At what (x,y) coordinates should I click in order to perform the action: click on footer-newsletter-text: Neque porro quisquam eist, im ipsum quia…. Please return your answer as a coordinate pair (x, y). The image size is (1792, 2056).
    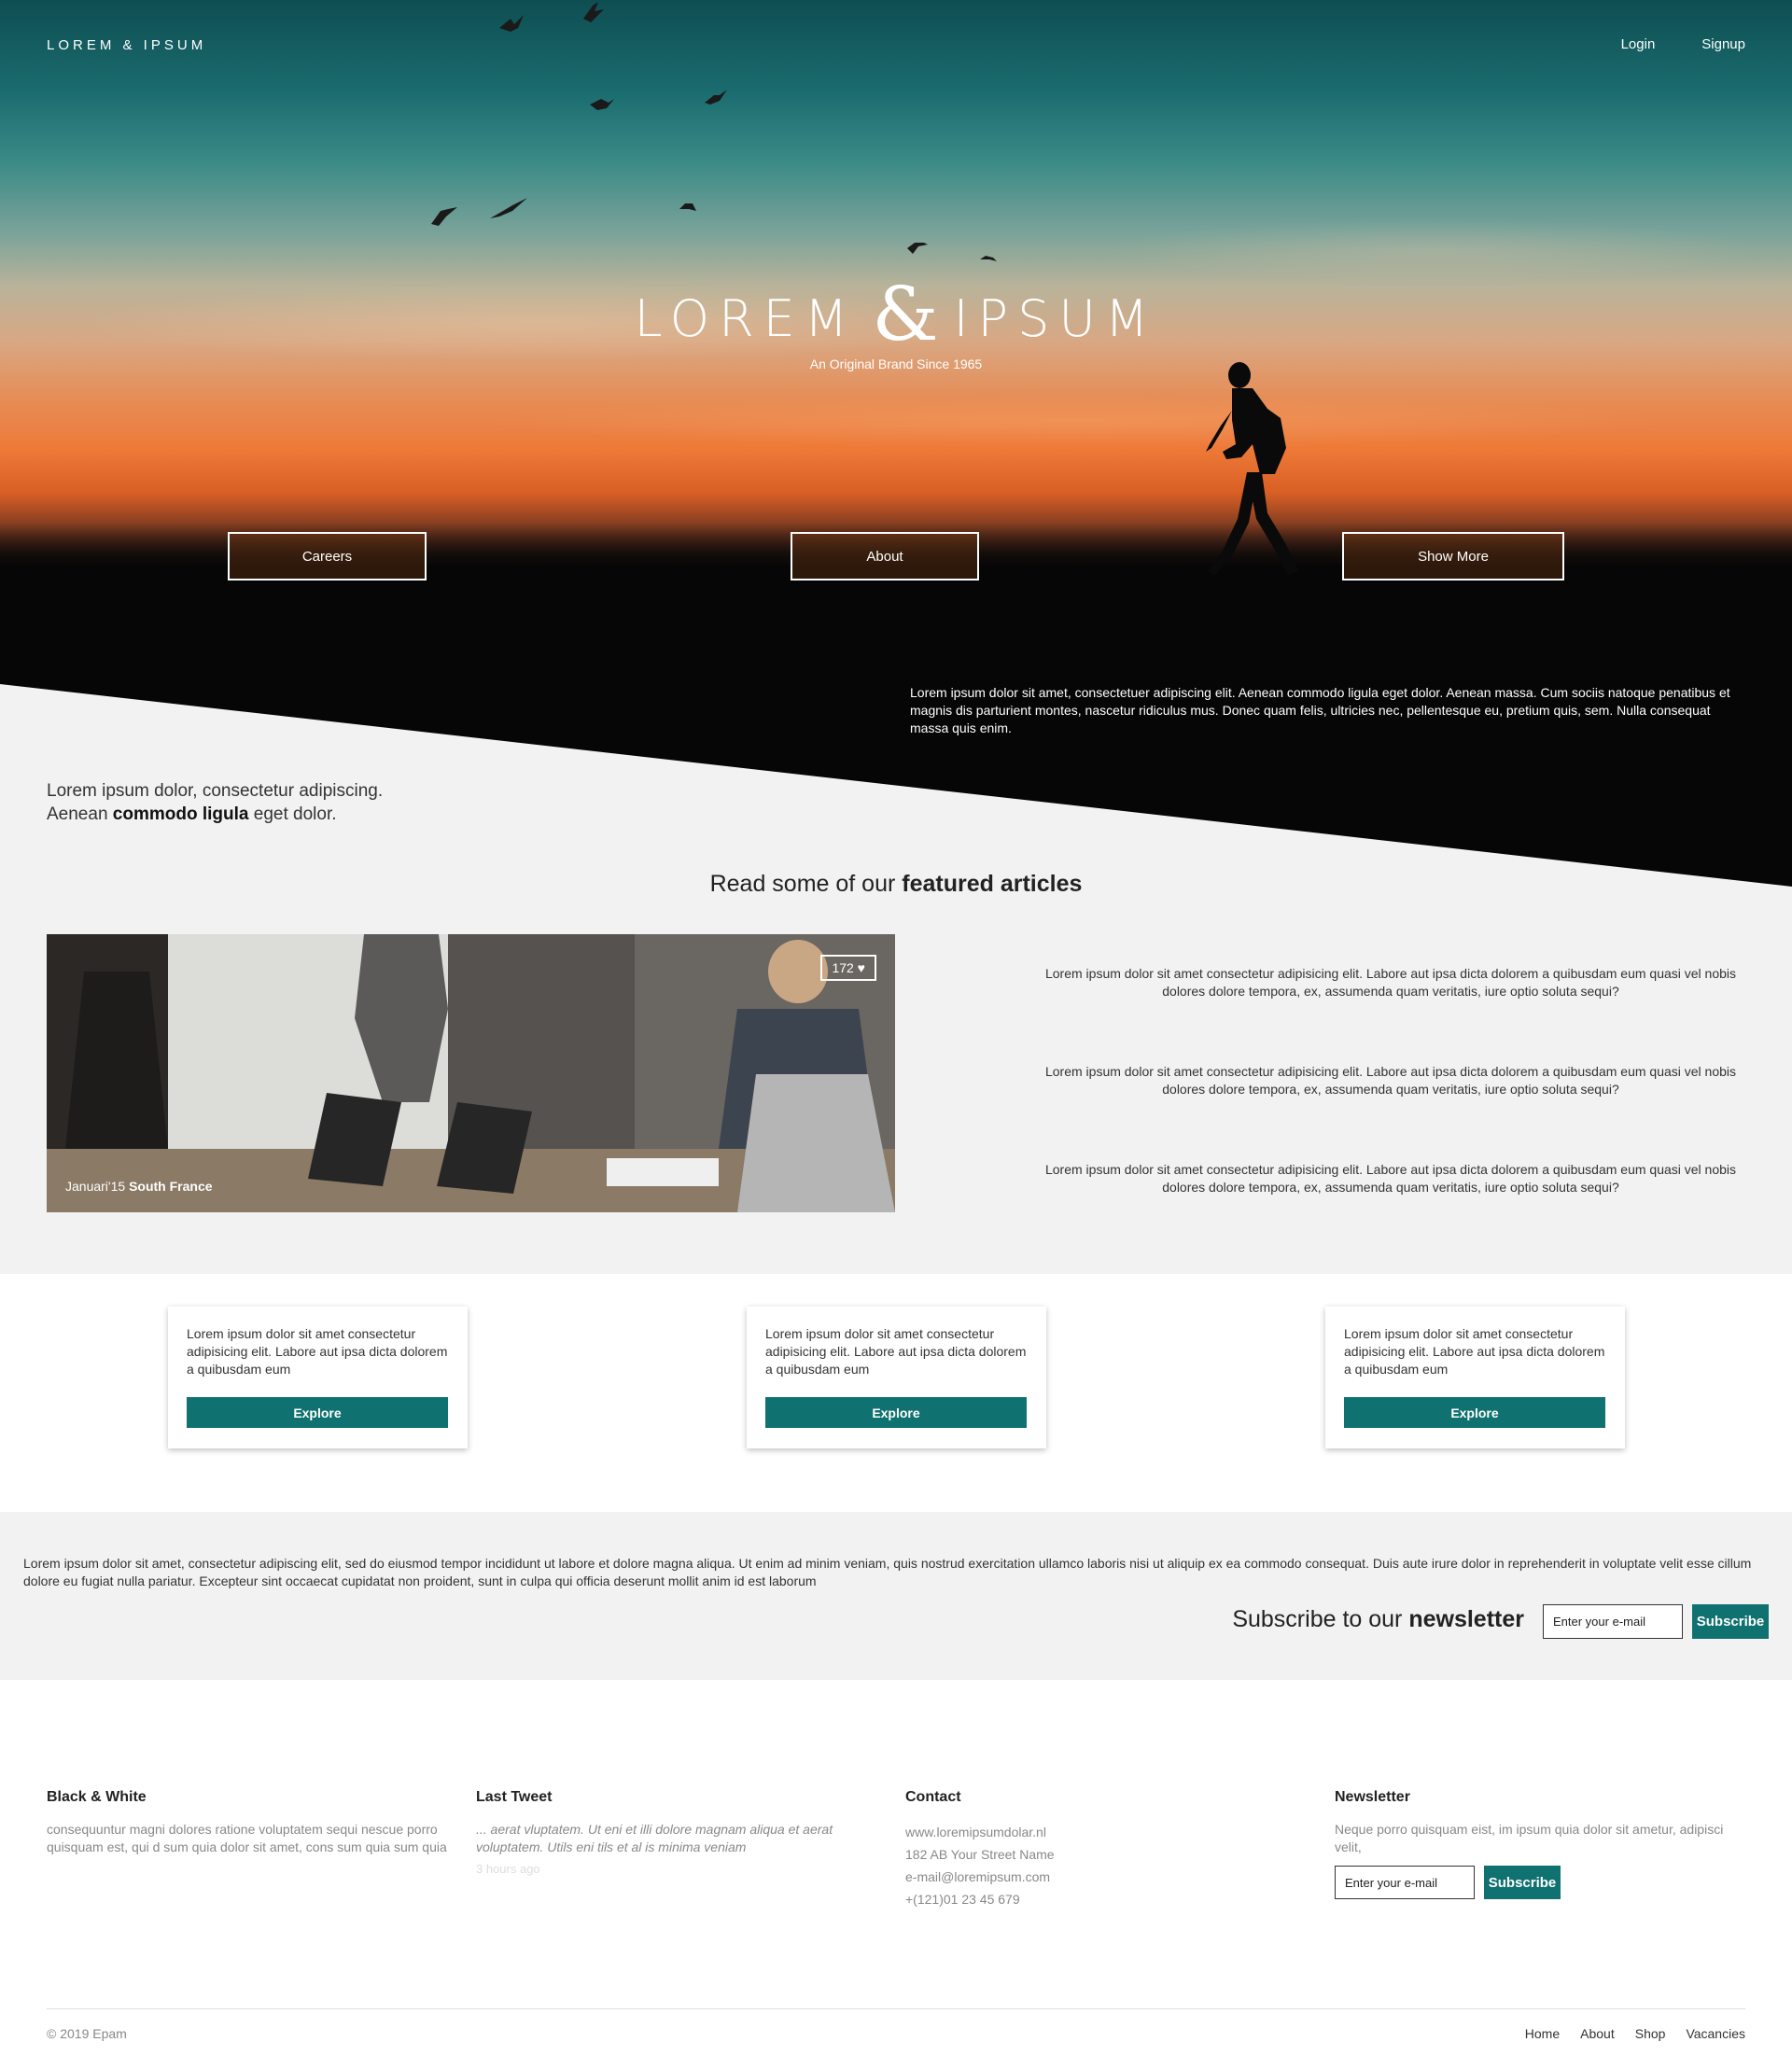
    Looking at the image, I should click on (1529, 1838).